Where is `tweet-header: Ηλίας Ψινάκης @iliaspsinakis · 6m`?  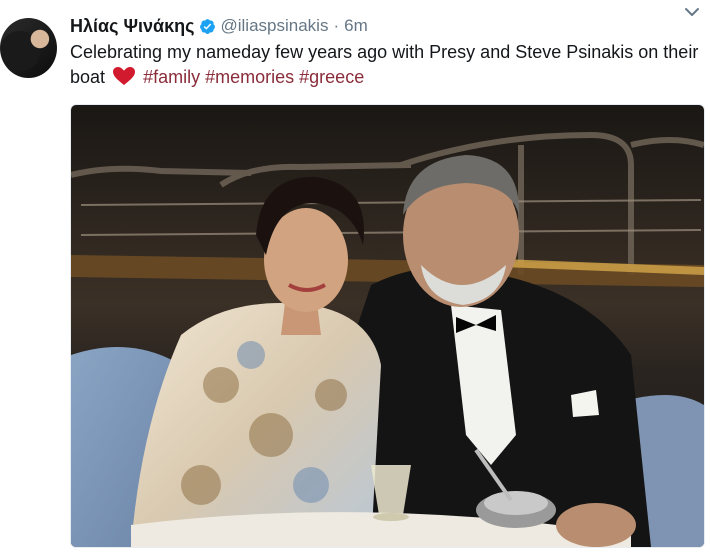 tweet-header: Ηλίας Ψινάκης @iliaspsinakis · 6m is located at coordinates (385, 26).